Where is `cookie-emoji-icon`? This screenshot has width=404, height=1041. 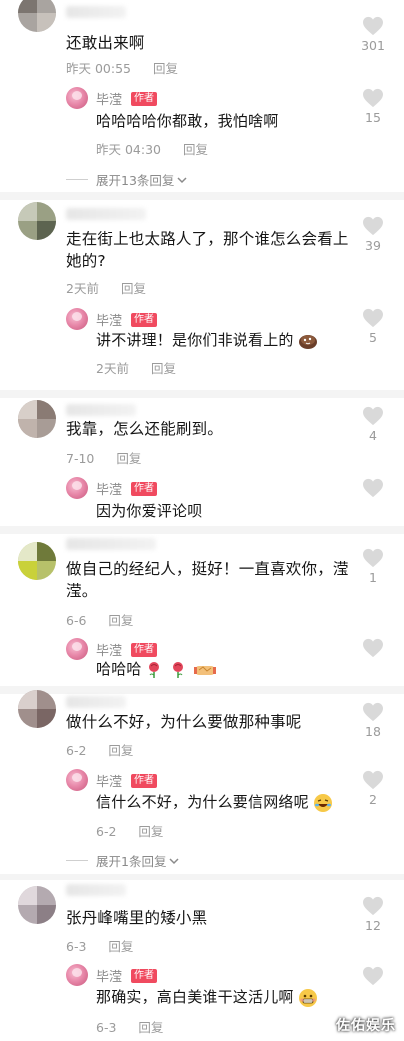 cookie-emoji-icon is located at coordinates (307, 341).